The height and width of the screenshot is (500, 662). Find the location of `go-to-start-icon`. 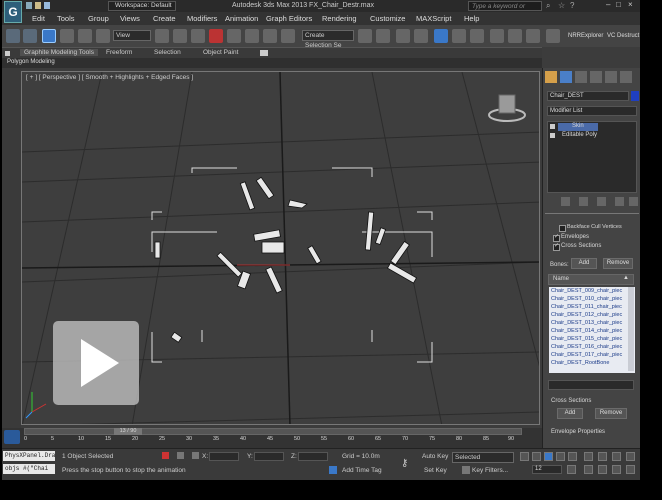

go-to-start-icon is located at coordinates (524, 456).